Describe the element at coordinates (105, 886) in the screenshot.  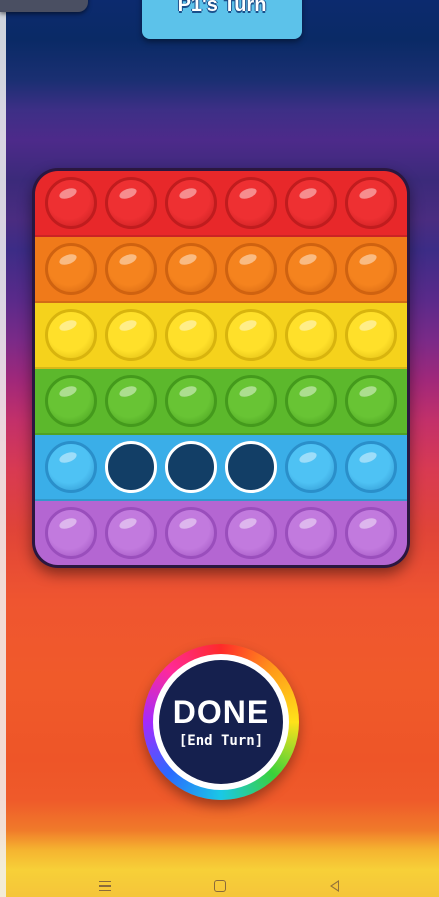
I see `menu-icon` at that location.